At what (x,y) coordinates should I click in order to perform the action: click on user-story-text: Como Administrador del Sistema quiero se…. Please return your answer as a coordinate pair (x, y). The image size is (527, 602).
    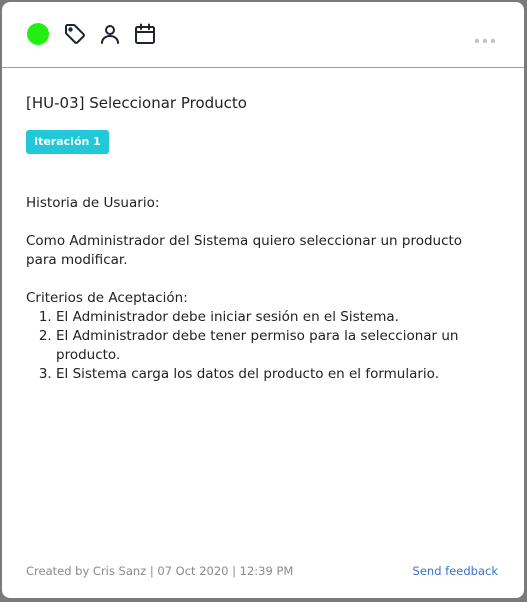
    Looking at the image, I should click on (244, 250).